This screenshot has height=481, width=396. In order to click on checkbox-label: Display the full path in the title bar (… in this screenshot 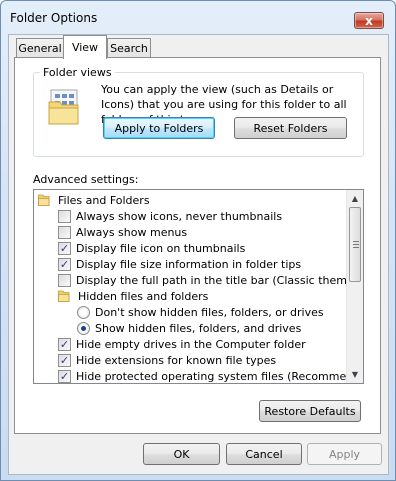, I will do `click(220, 280)`.